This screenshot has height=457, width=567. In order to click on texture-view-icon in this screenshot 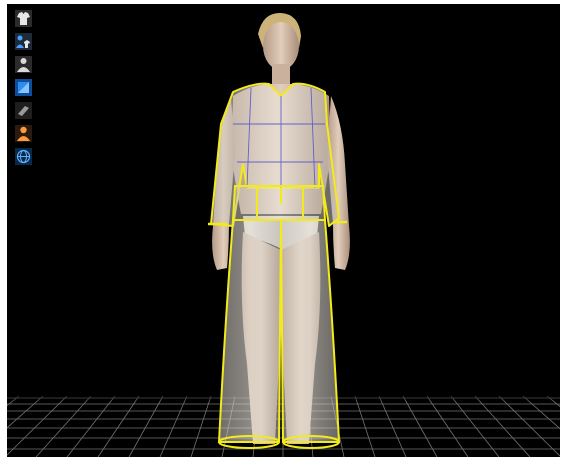, I will do `click(23, 87)`.